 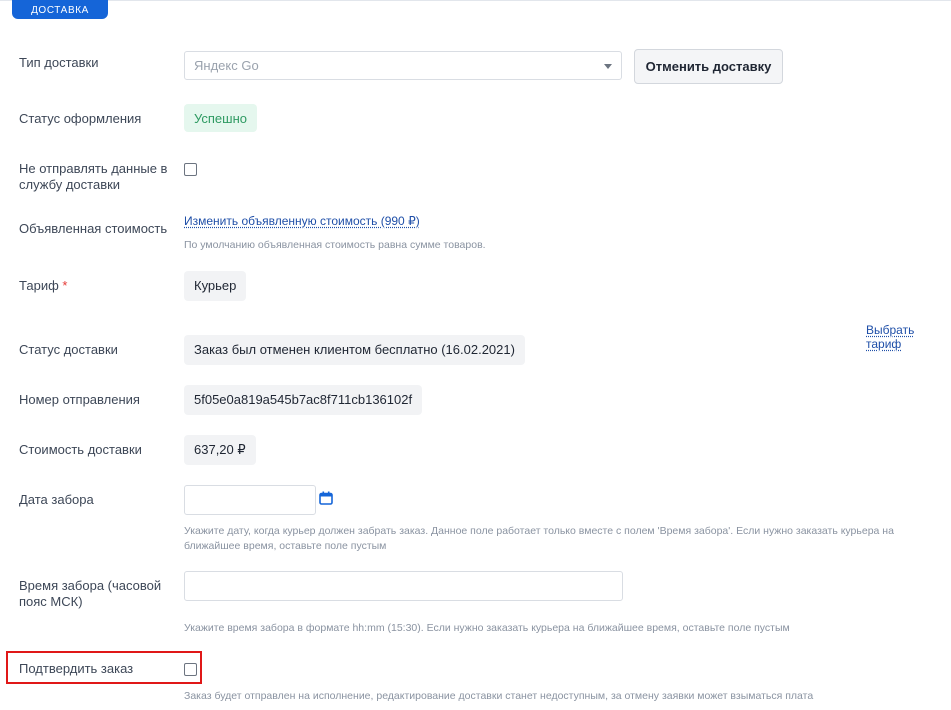 I want to click on delivery-cost-value: 637,20 ₽, so click(x=220, y=450).